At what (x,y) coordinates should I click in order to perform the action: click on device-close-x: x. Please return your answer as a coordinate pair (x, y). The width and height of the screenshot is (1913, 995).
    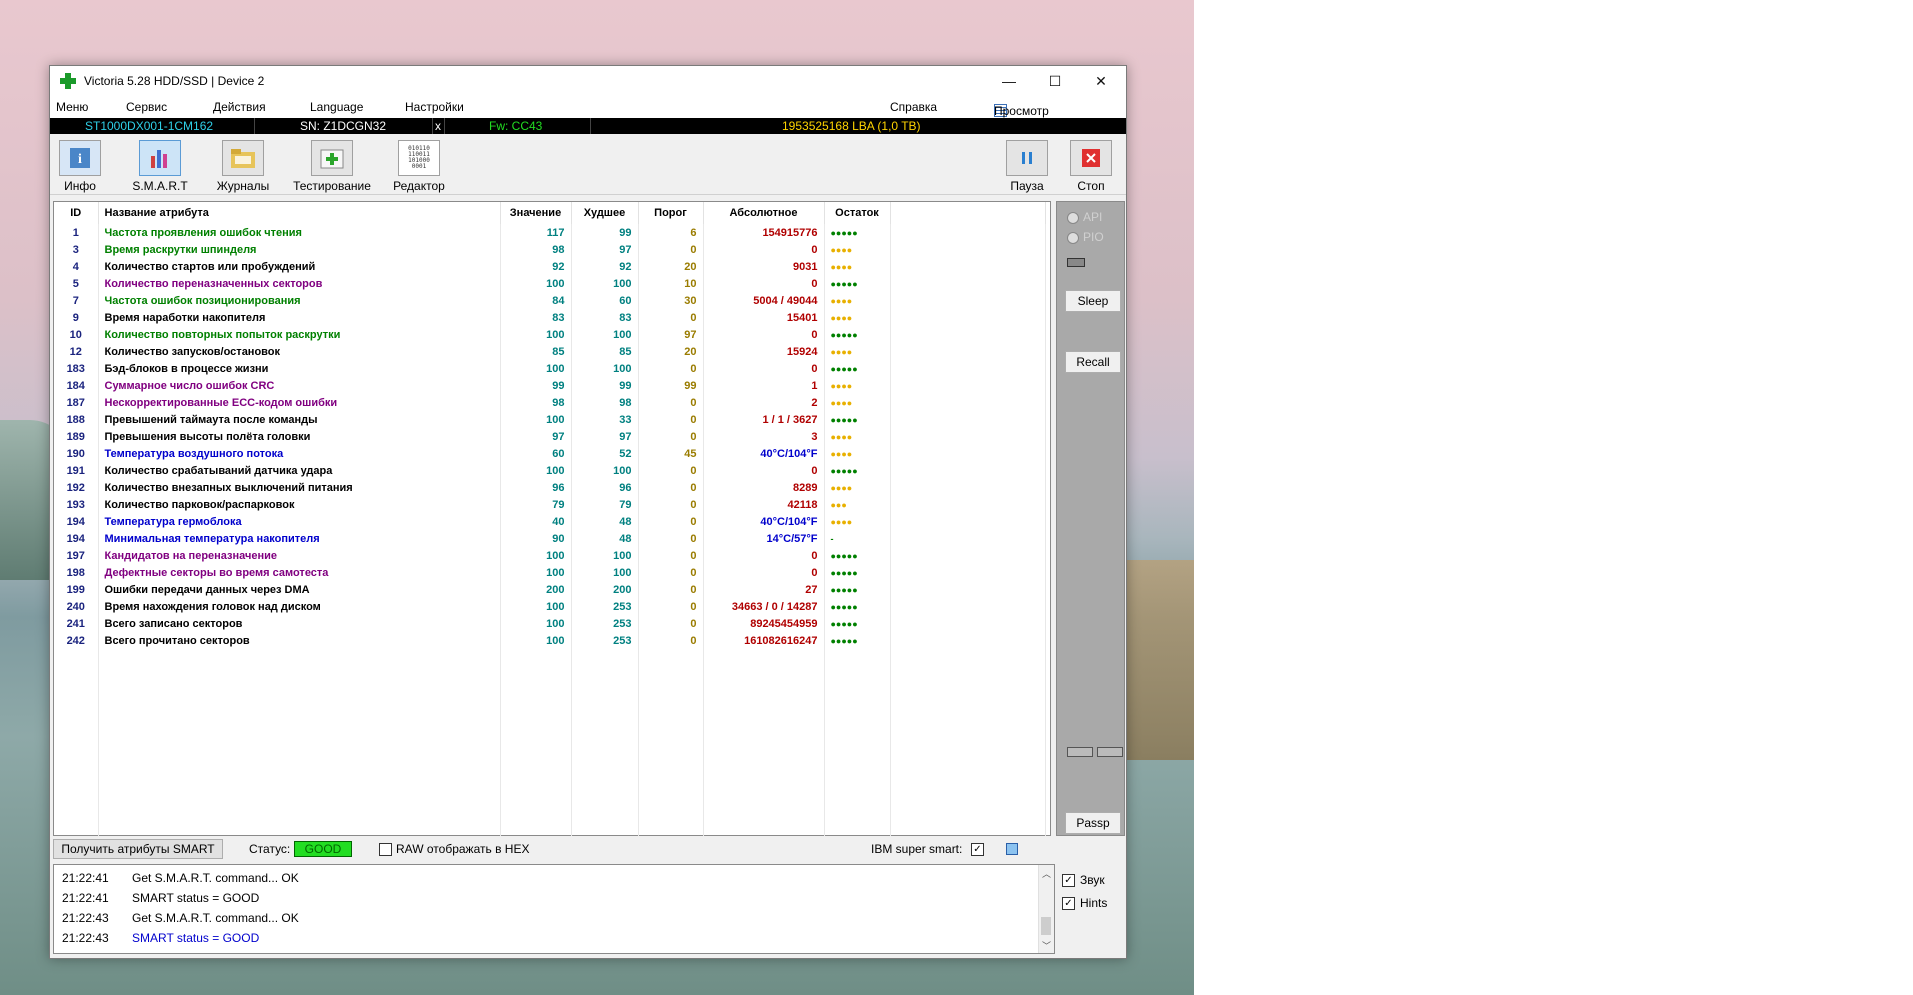
    Looking at the image, I should click on (438, 126).